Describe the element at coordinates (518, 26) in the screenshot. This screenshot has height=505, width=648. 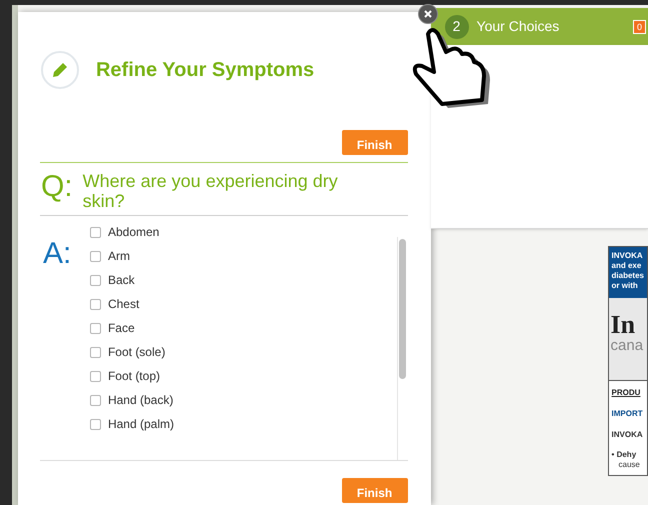
I see `choices-label: Your Choices` at that location.